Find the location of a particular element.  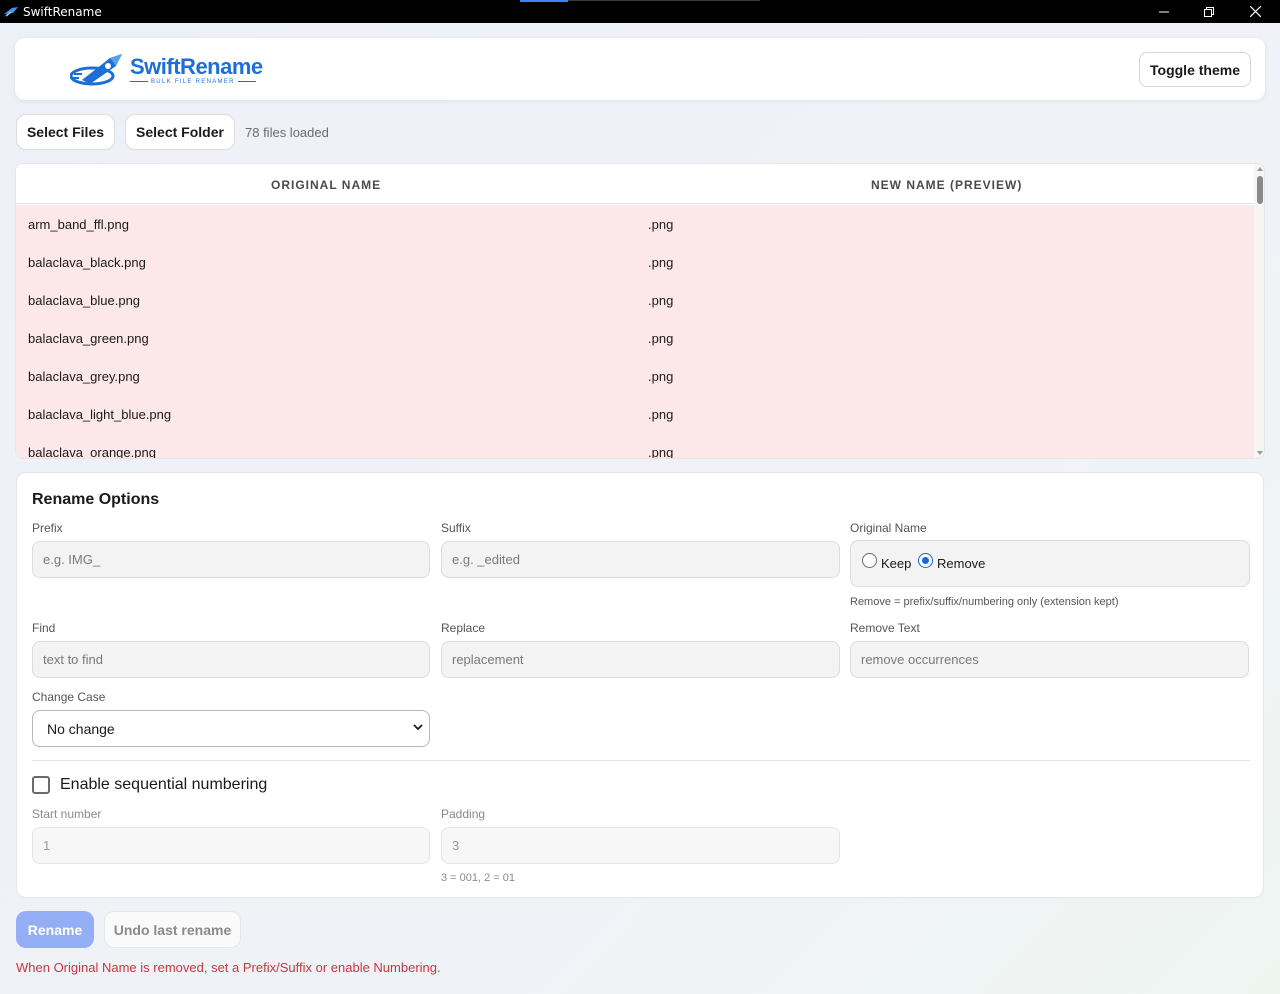

select-folder-button: Select Folder is located at coordinates (180, 132).